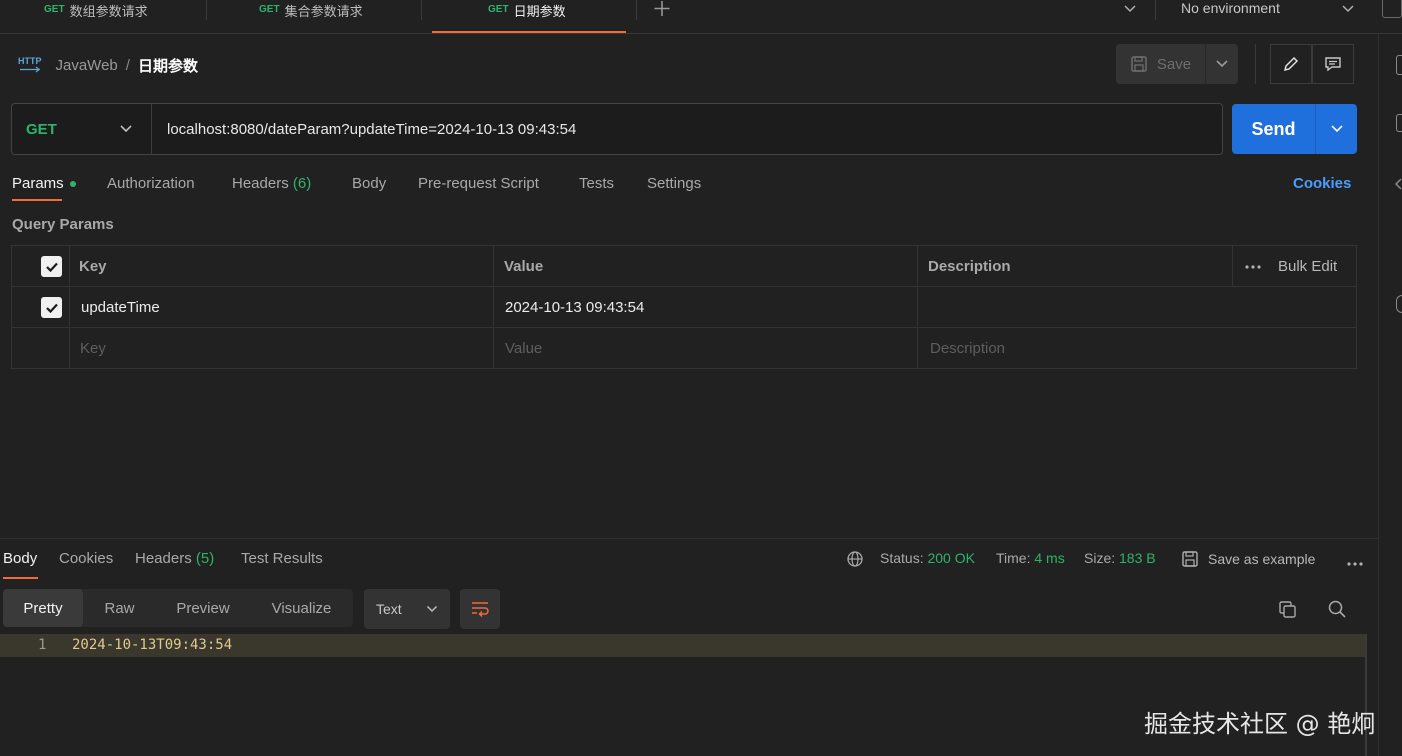 This screenshot has width=1402, height=756. Describe the element at coordinates (1348, 9) in the screenshot. I see `environment-chevron-down-icon` at that location.